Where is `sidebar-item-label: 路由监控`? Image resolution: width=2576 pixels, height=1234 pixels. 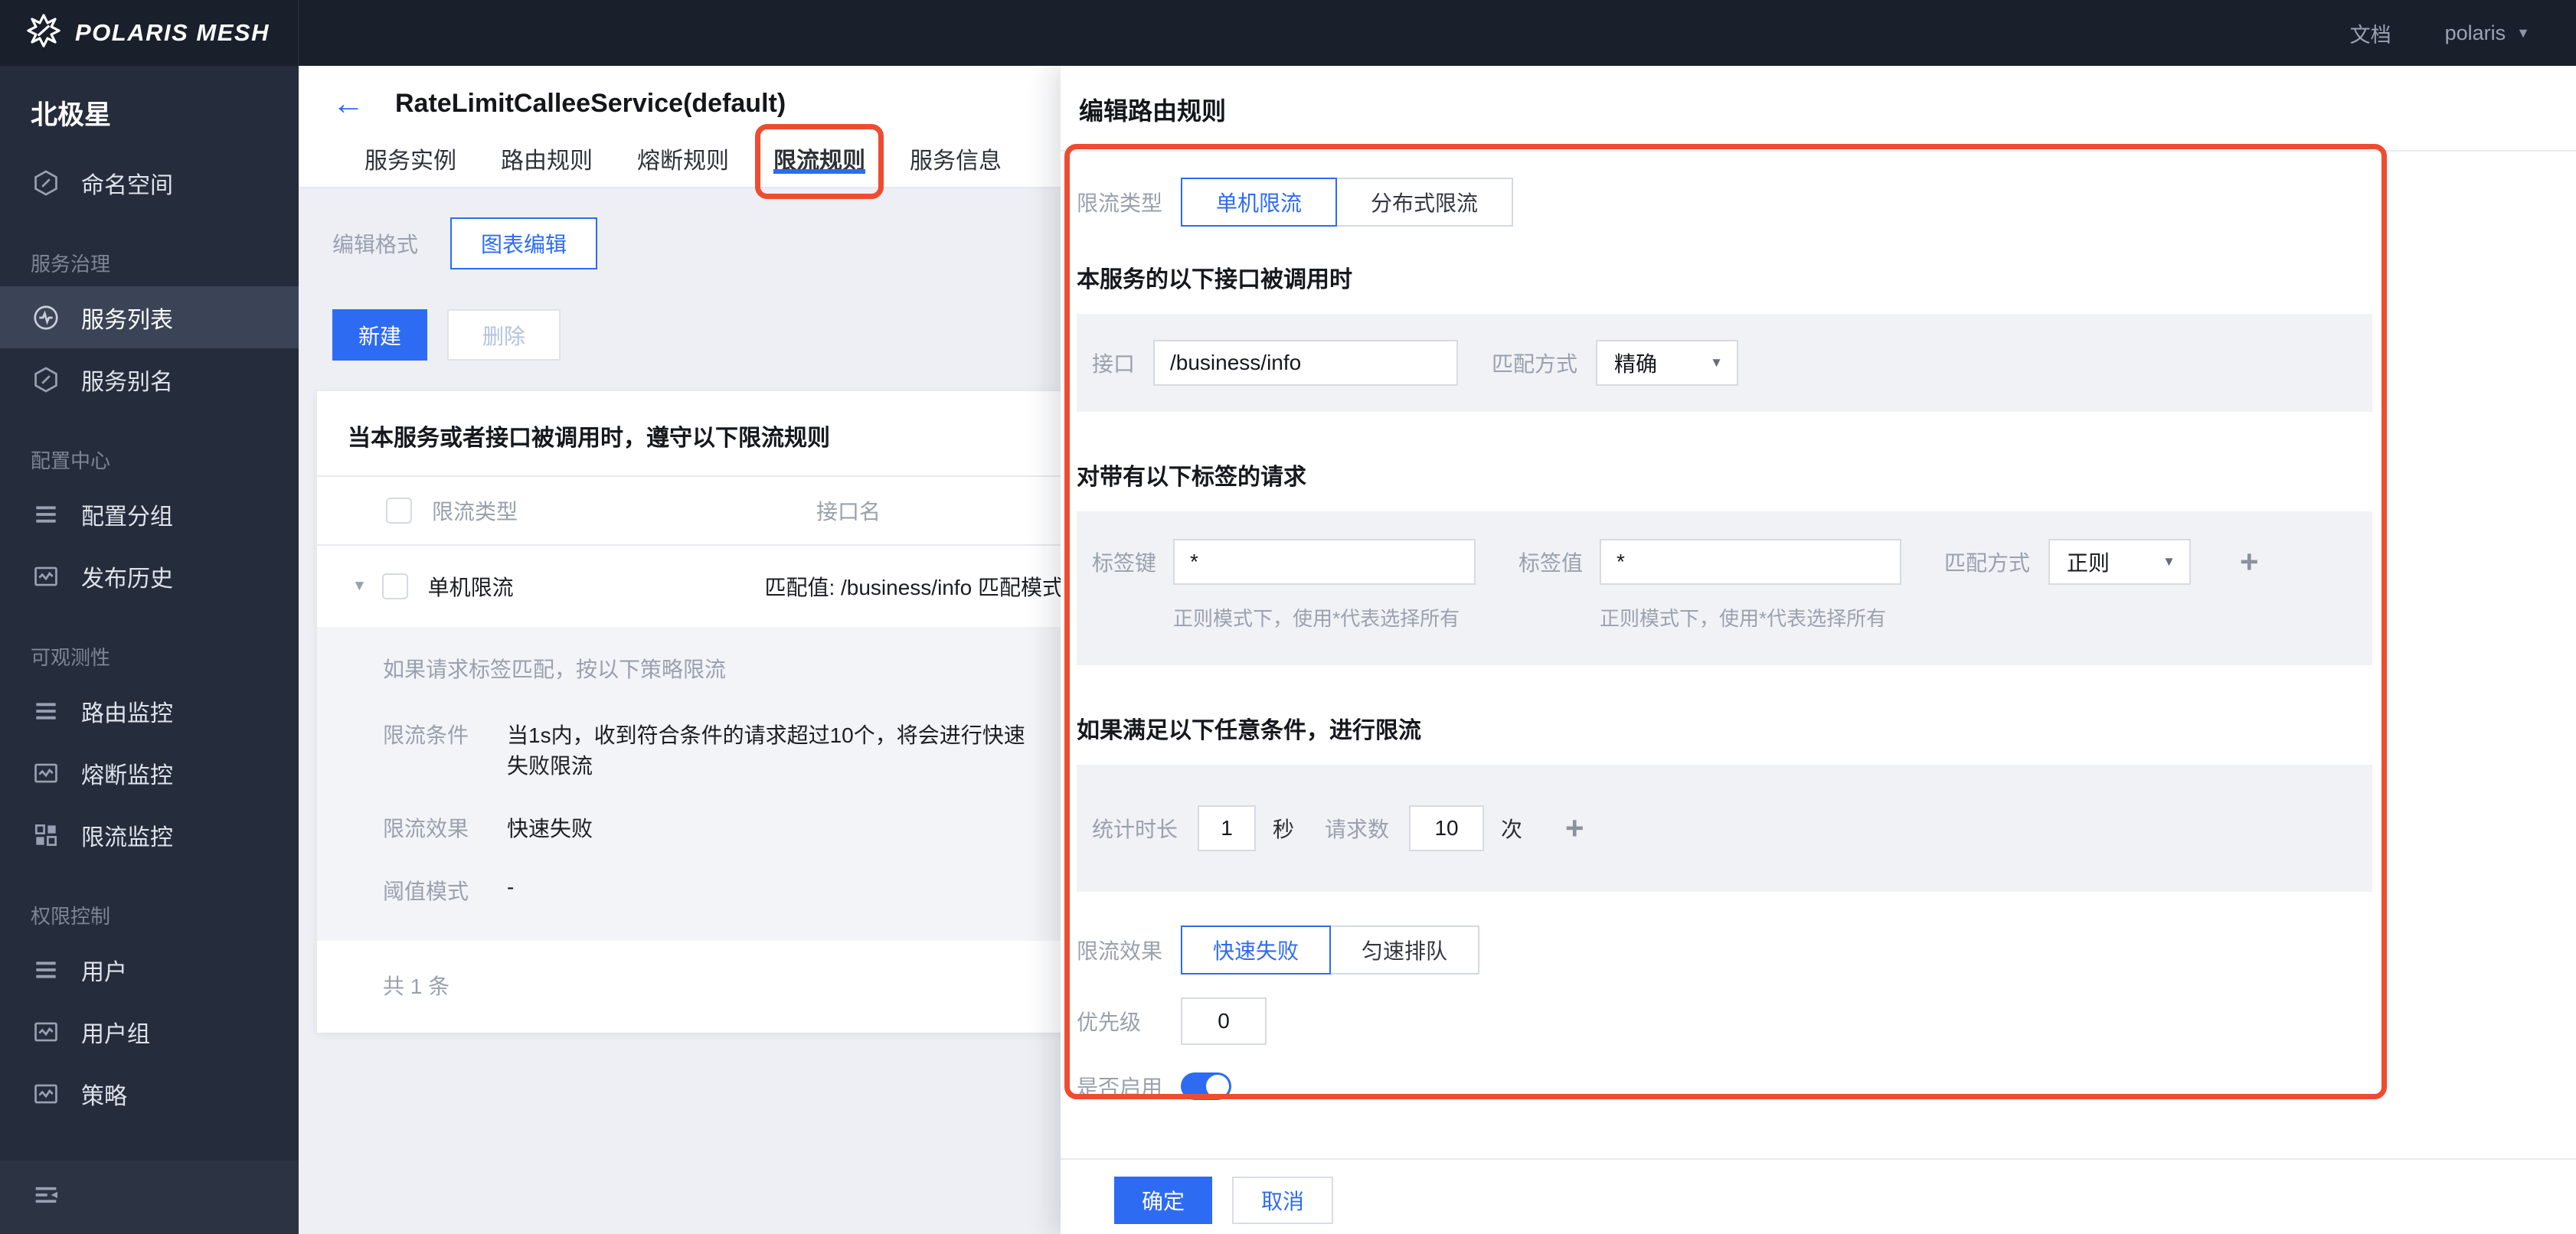
sidebar-item-label: 路由监控 is located at coordinates (127, 713).